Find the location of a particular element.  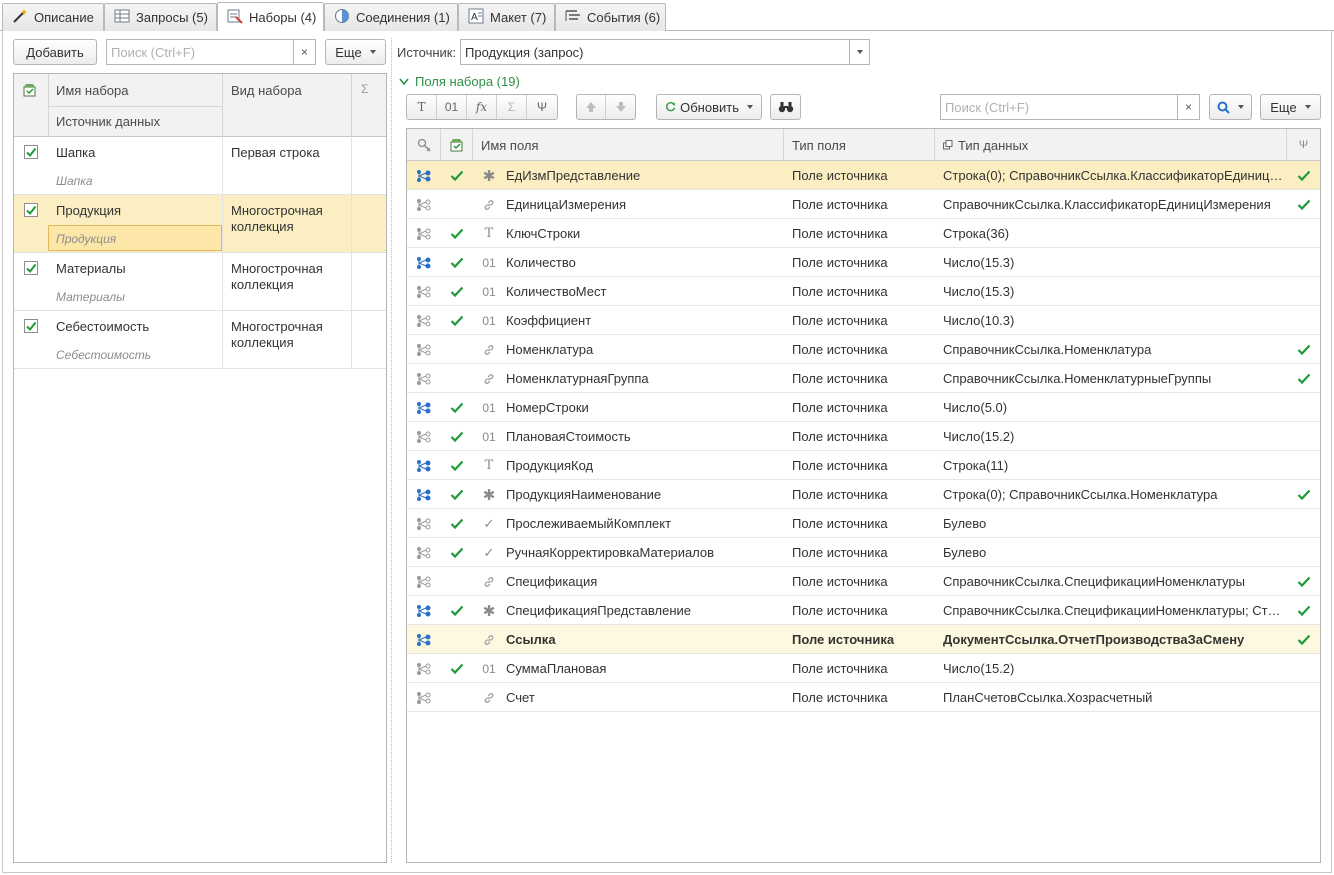

fields-search-input is located at coordinates (1059, 107).